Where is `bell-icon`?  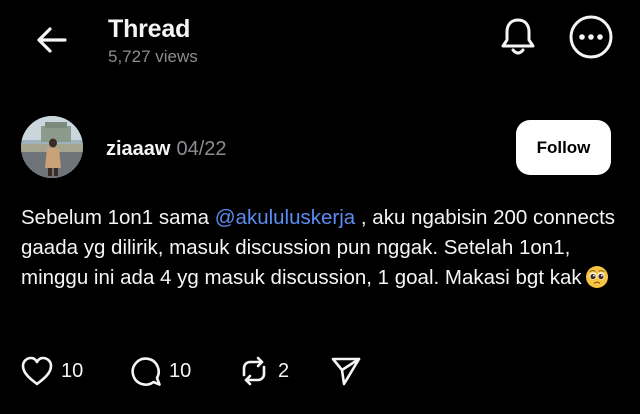 bell-icon is located at coordinates (518, 36).